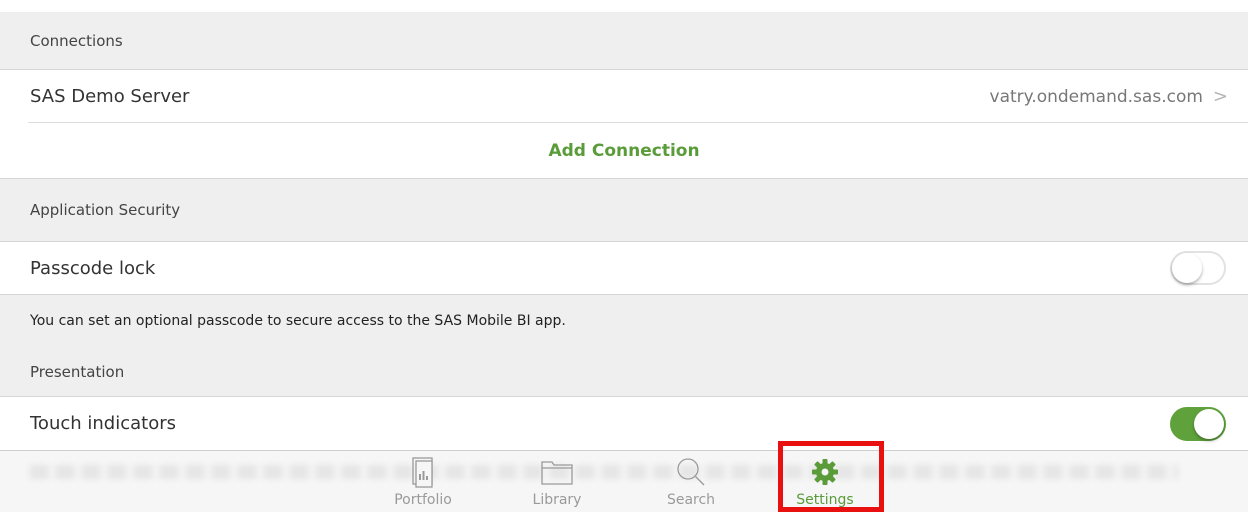  I want to click on connection-row-sas-demo-server: SAS Demo Server vatry.ondemand.sas.com >, so click(624, 96).